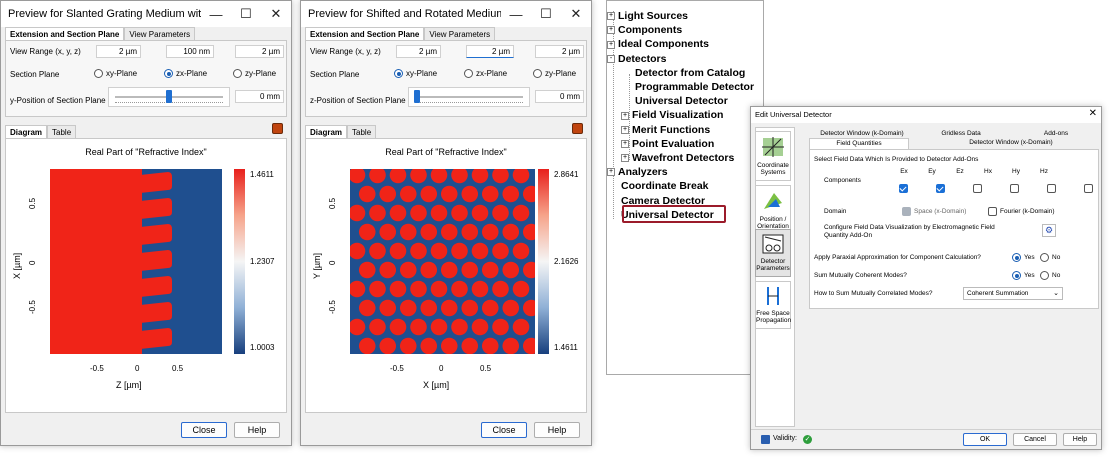  Describe the element at coordinates (190, 51) in the screenshot. I see `view-range-y: 100 nm` at that location.